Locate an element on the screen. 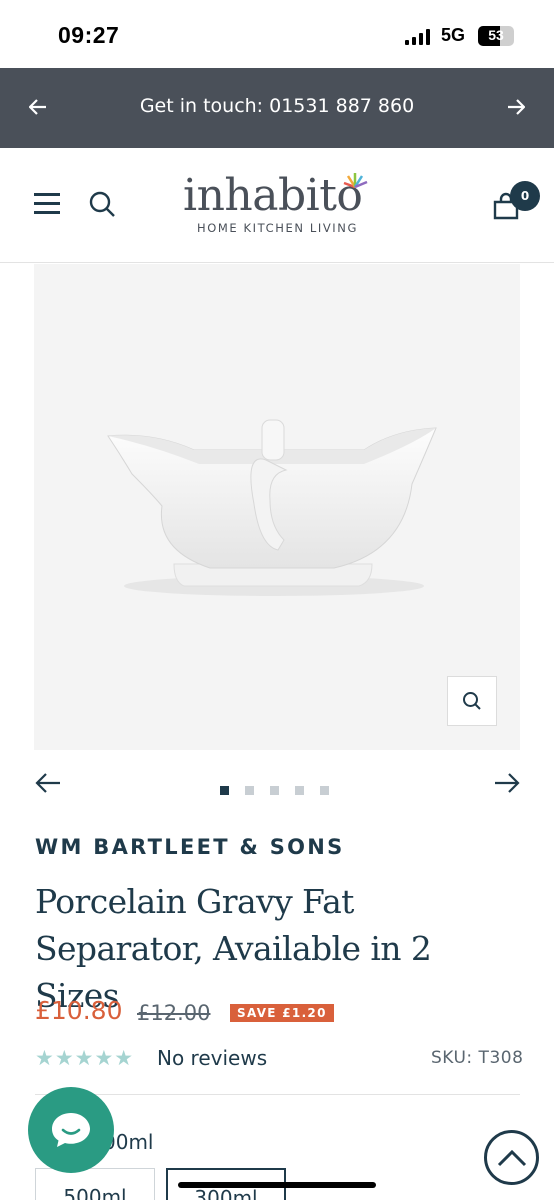 The width and height of the screenshot is (554, 1200). home-indicator is located at coordinates (277, 1185).